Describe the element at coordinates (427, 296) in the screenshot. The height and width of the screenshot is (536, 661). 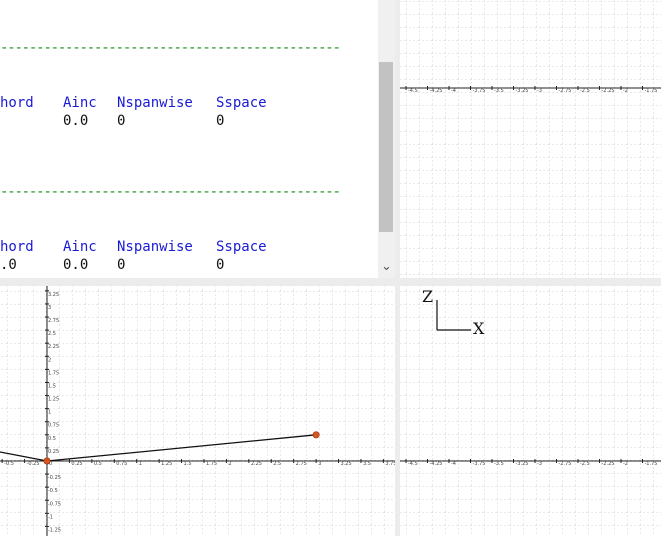
I see `axis-label-z: Z` at that location.